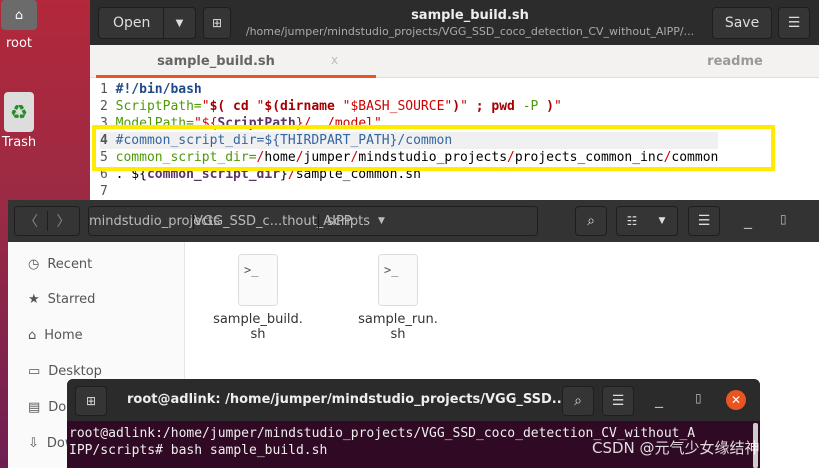 This screenshot has height=468, width=819. Describe the element at coordinates (55, 335) in the screenshot. I see `sidebar-item-home: ⌂ Home` at that location.